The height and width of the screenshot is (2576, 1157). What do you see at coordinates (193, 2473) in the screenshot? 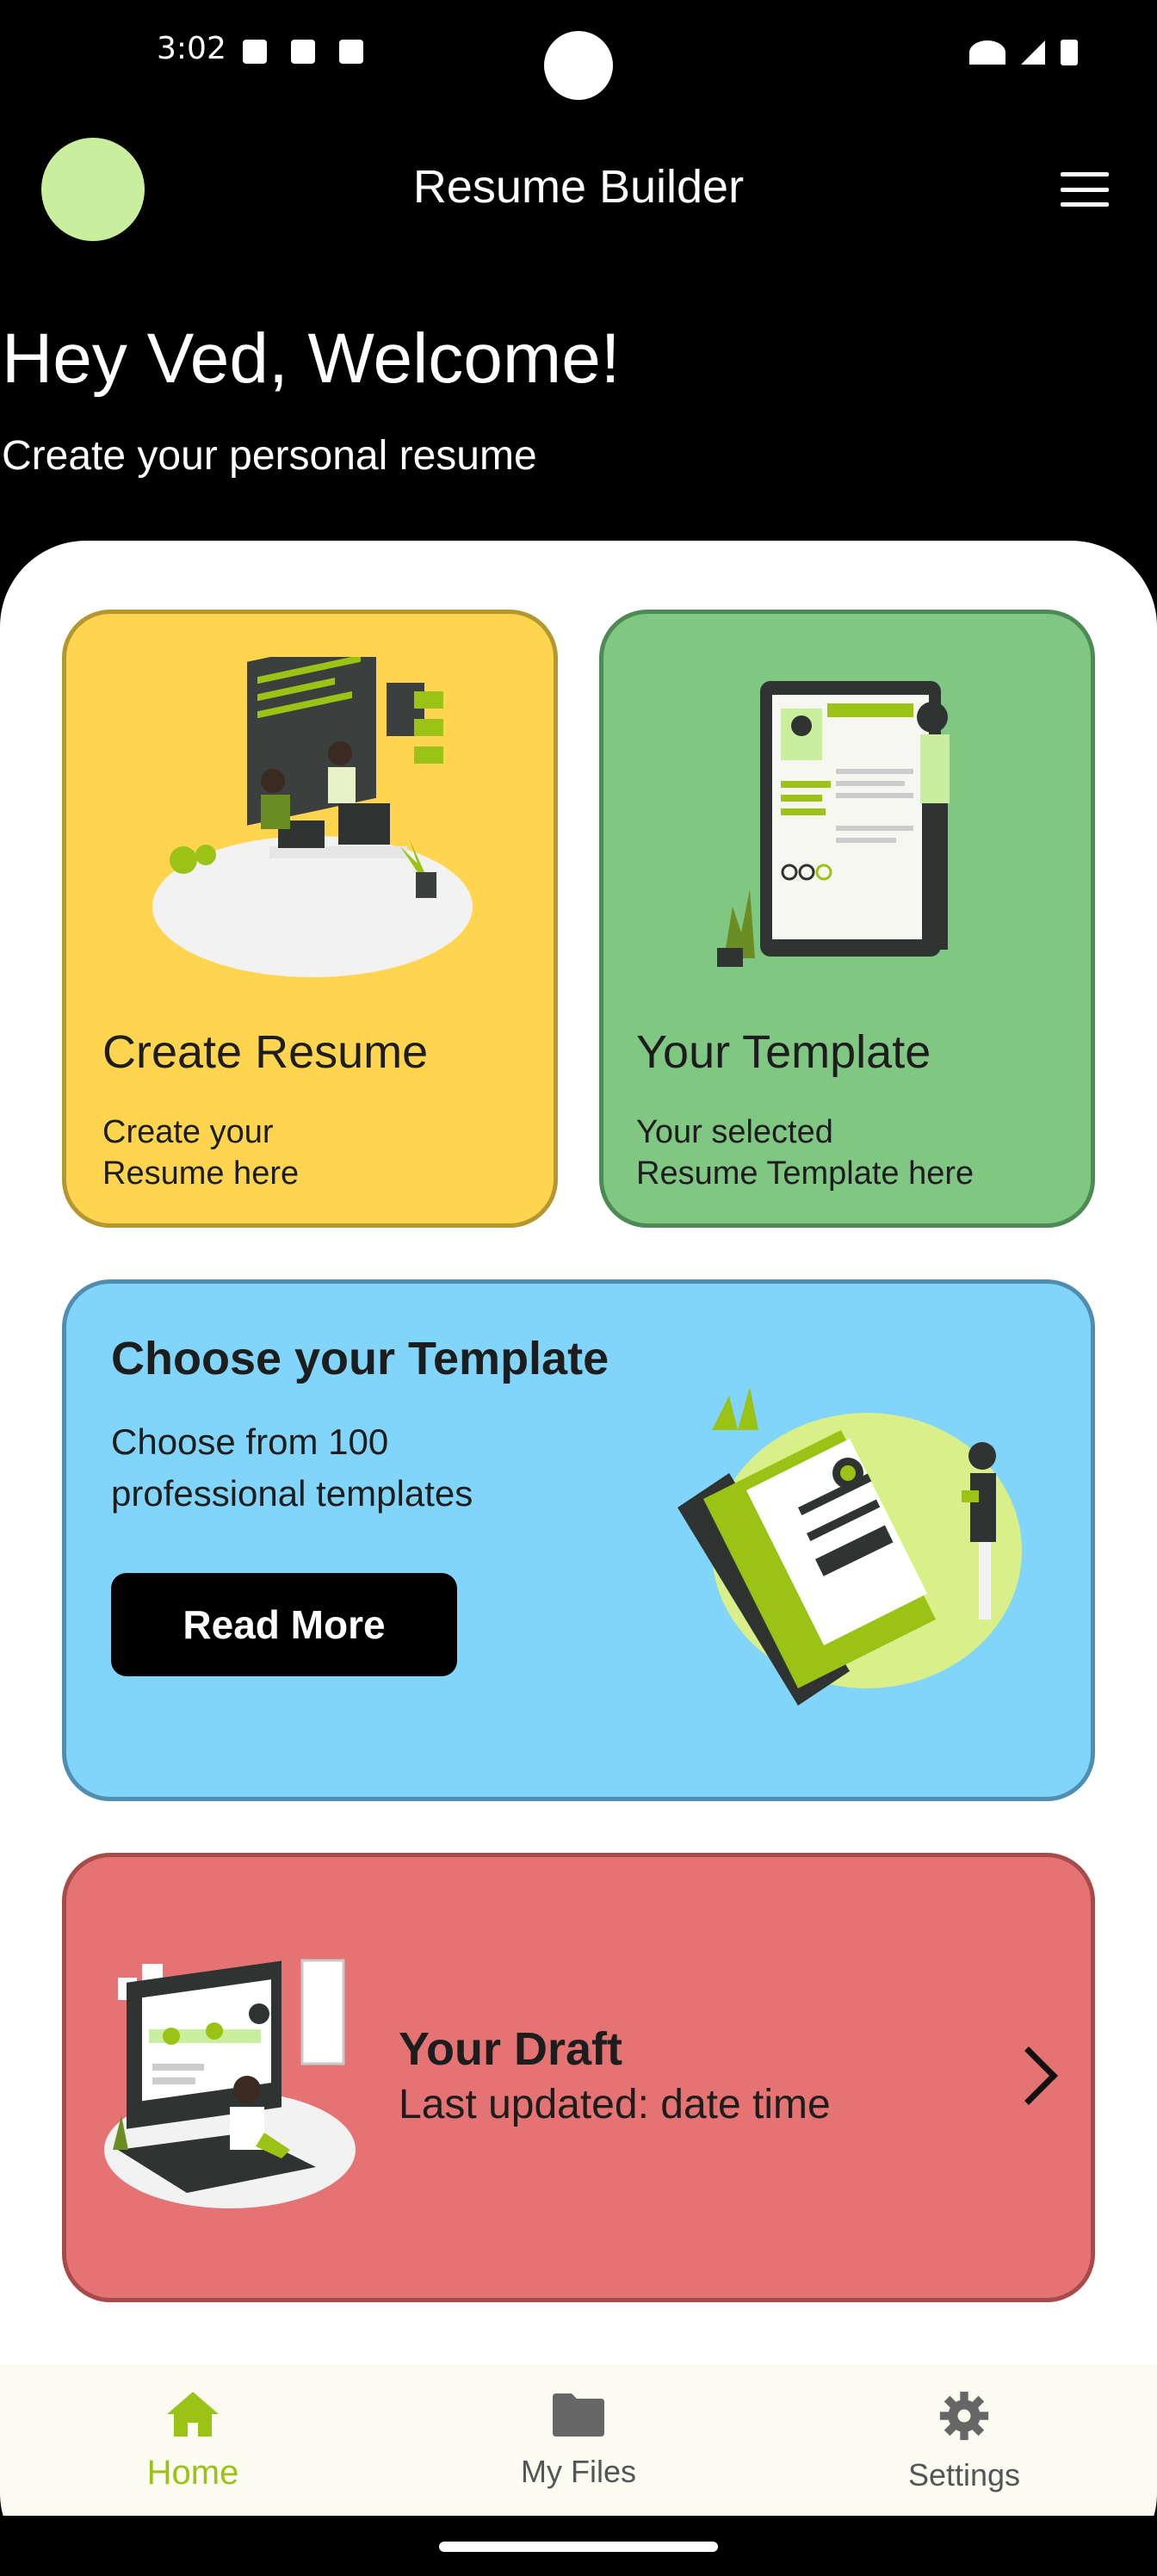
I see `nav-label-home: Home` at bounding box center [193, 2473].